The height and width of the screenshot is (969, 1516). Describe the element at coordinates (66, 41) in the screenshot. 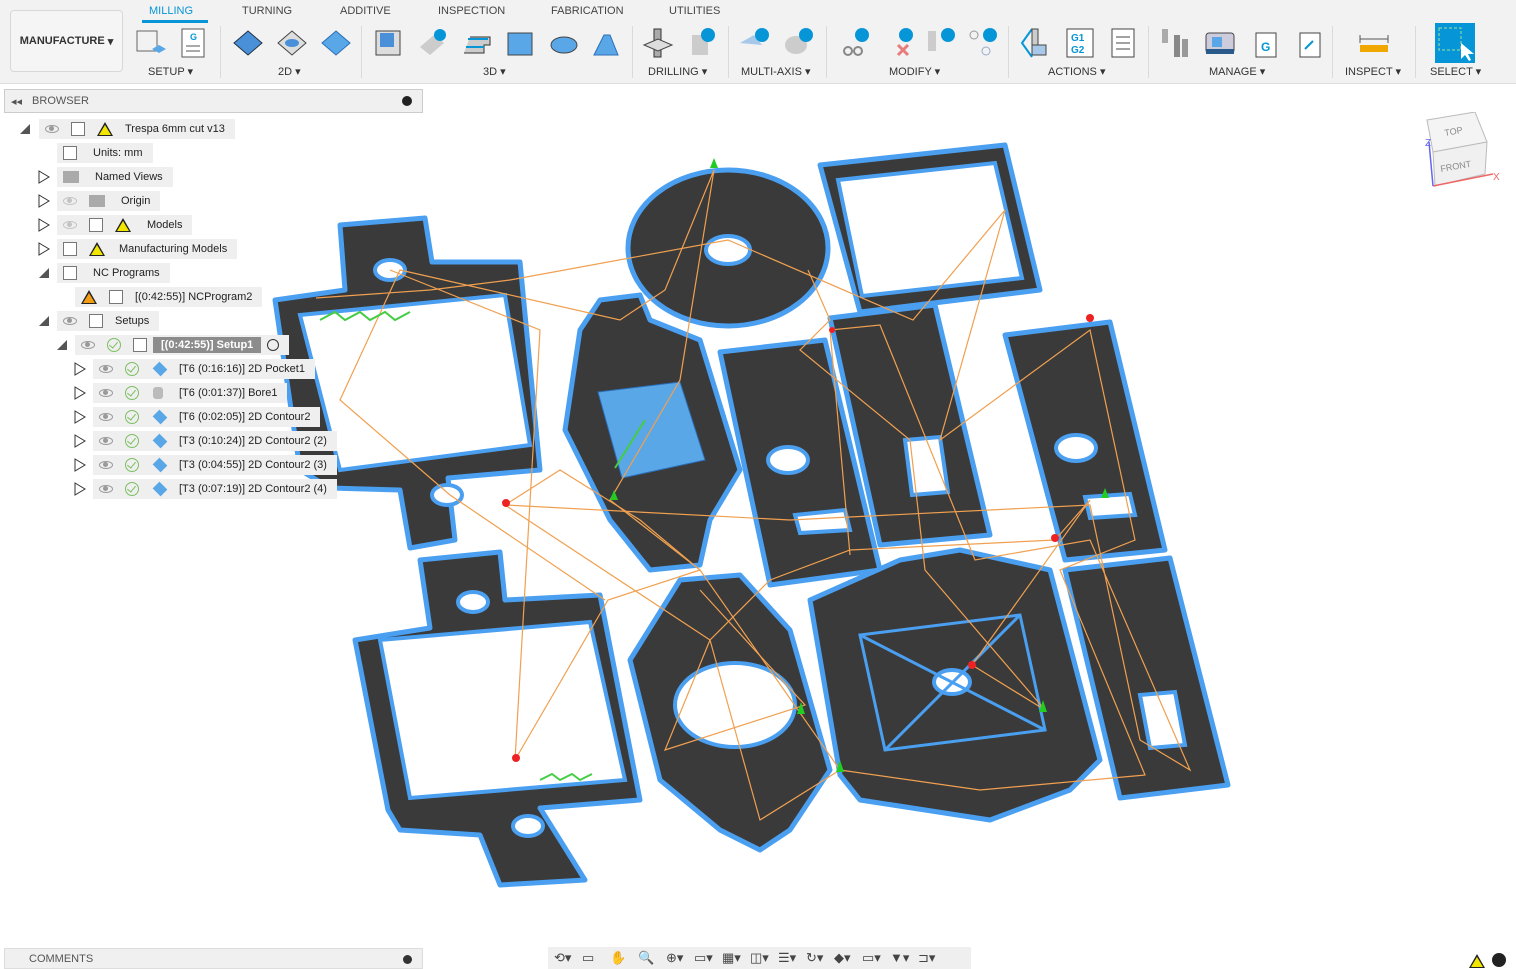

I see `workspace-switcher: MANUFACTURE ▾` at that location.